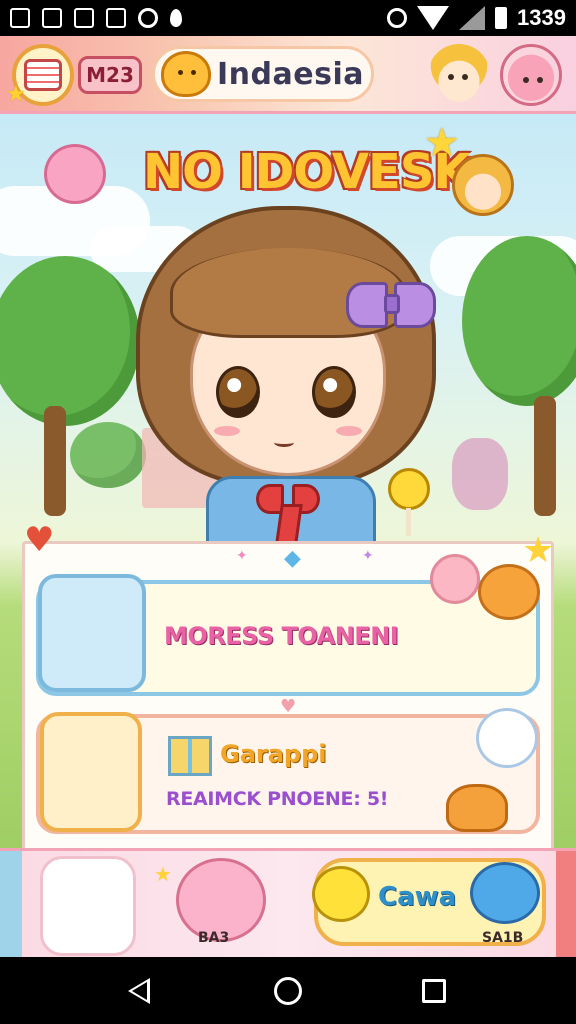 This screenshot has height=1024, width=576. Describe the element at coordinates (84, 18) in the screenshot. I see `instagram-icon` at that location.